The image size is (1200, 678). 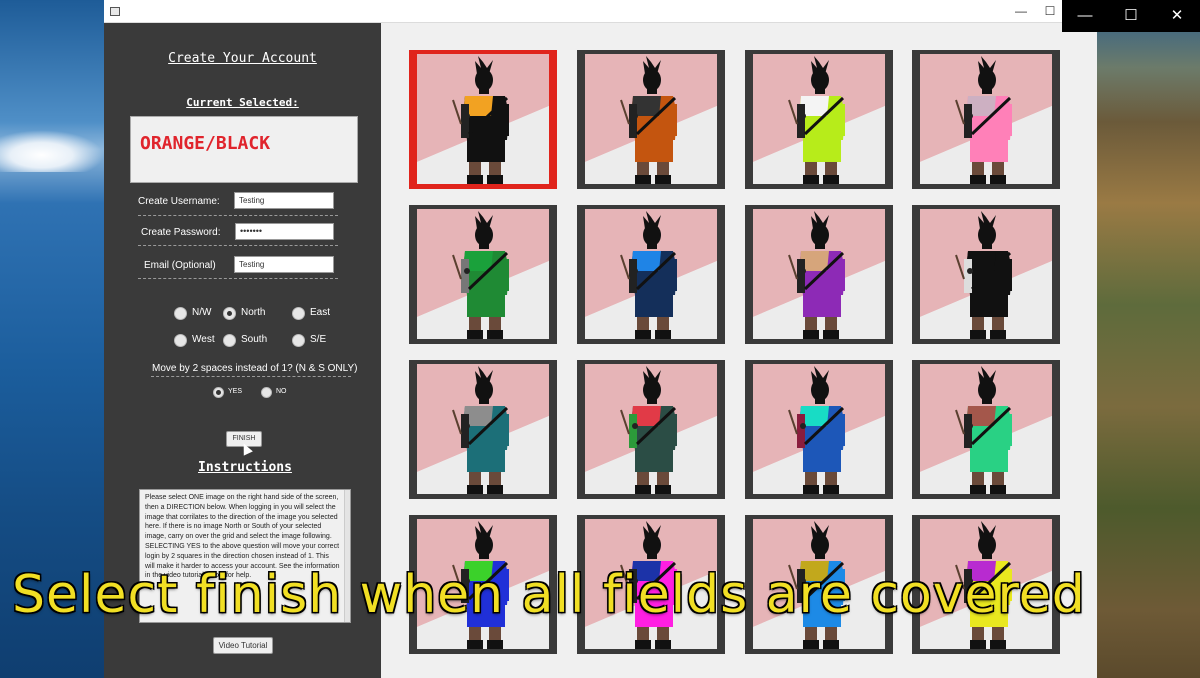 What do you see at coordinates (235, 391) in the screenshot?
I see `radio-label: YES` at bounding box center [235, 391].